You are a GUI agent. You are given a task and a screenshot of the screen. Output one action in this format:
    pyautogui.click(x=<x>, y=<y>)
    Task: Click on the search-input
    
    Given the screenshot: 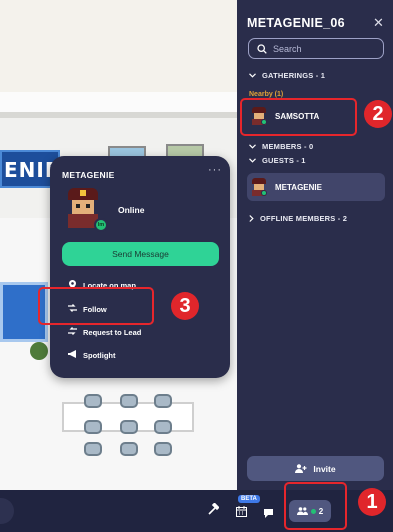 What is the action you would take?
    pyautogui.click(x=323, y=48)
    